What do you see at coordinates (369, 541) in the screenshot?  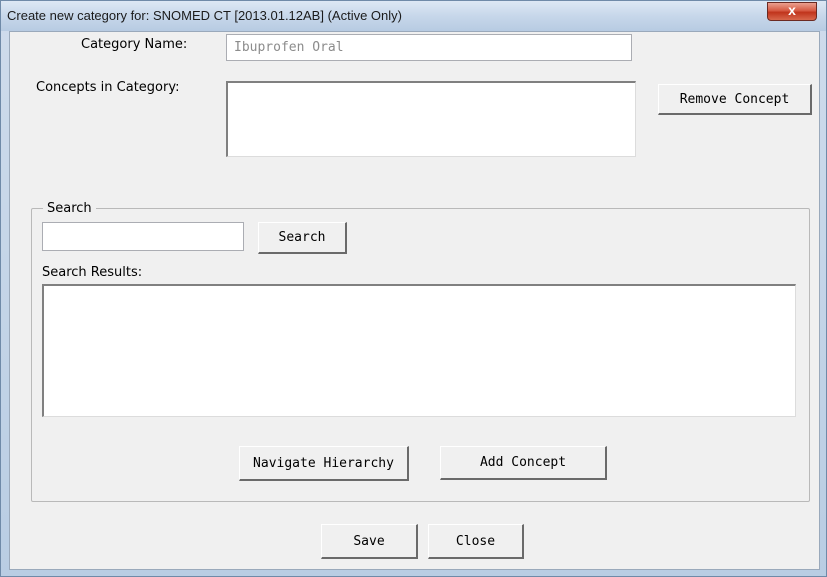 I see `save-button: Save` at bounding box center [369, 541].